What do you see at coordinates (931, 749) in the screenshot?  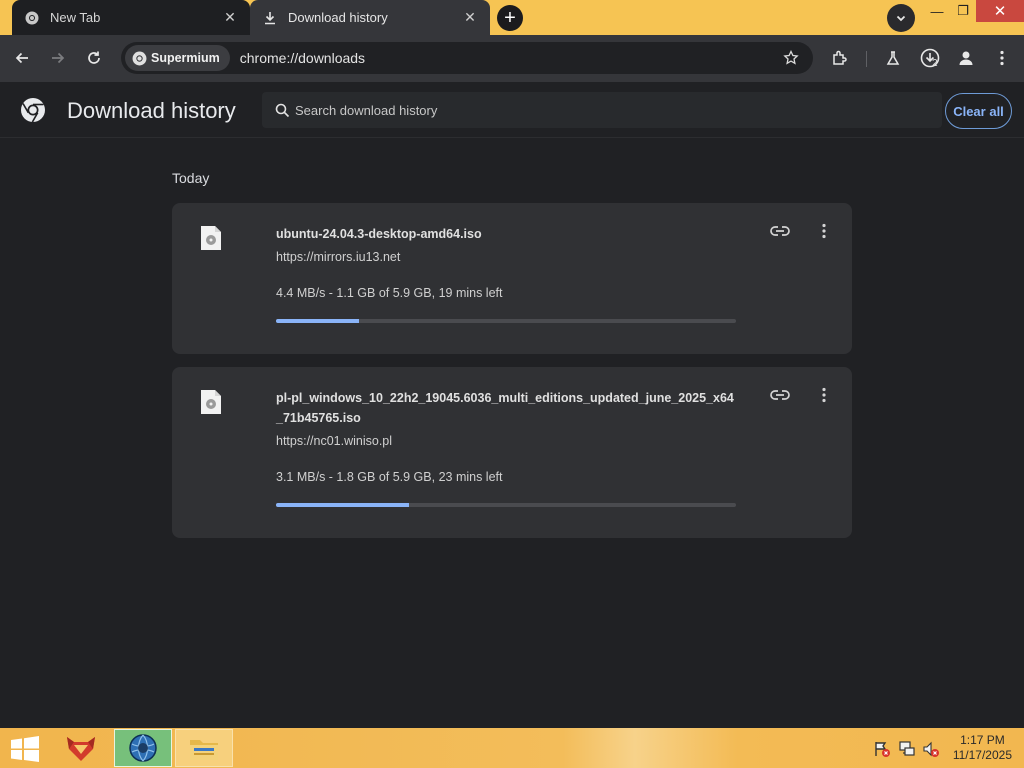 I see `volume-muted-icon` at bounding box center [931, 749].